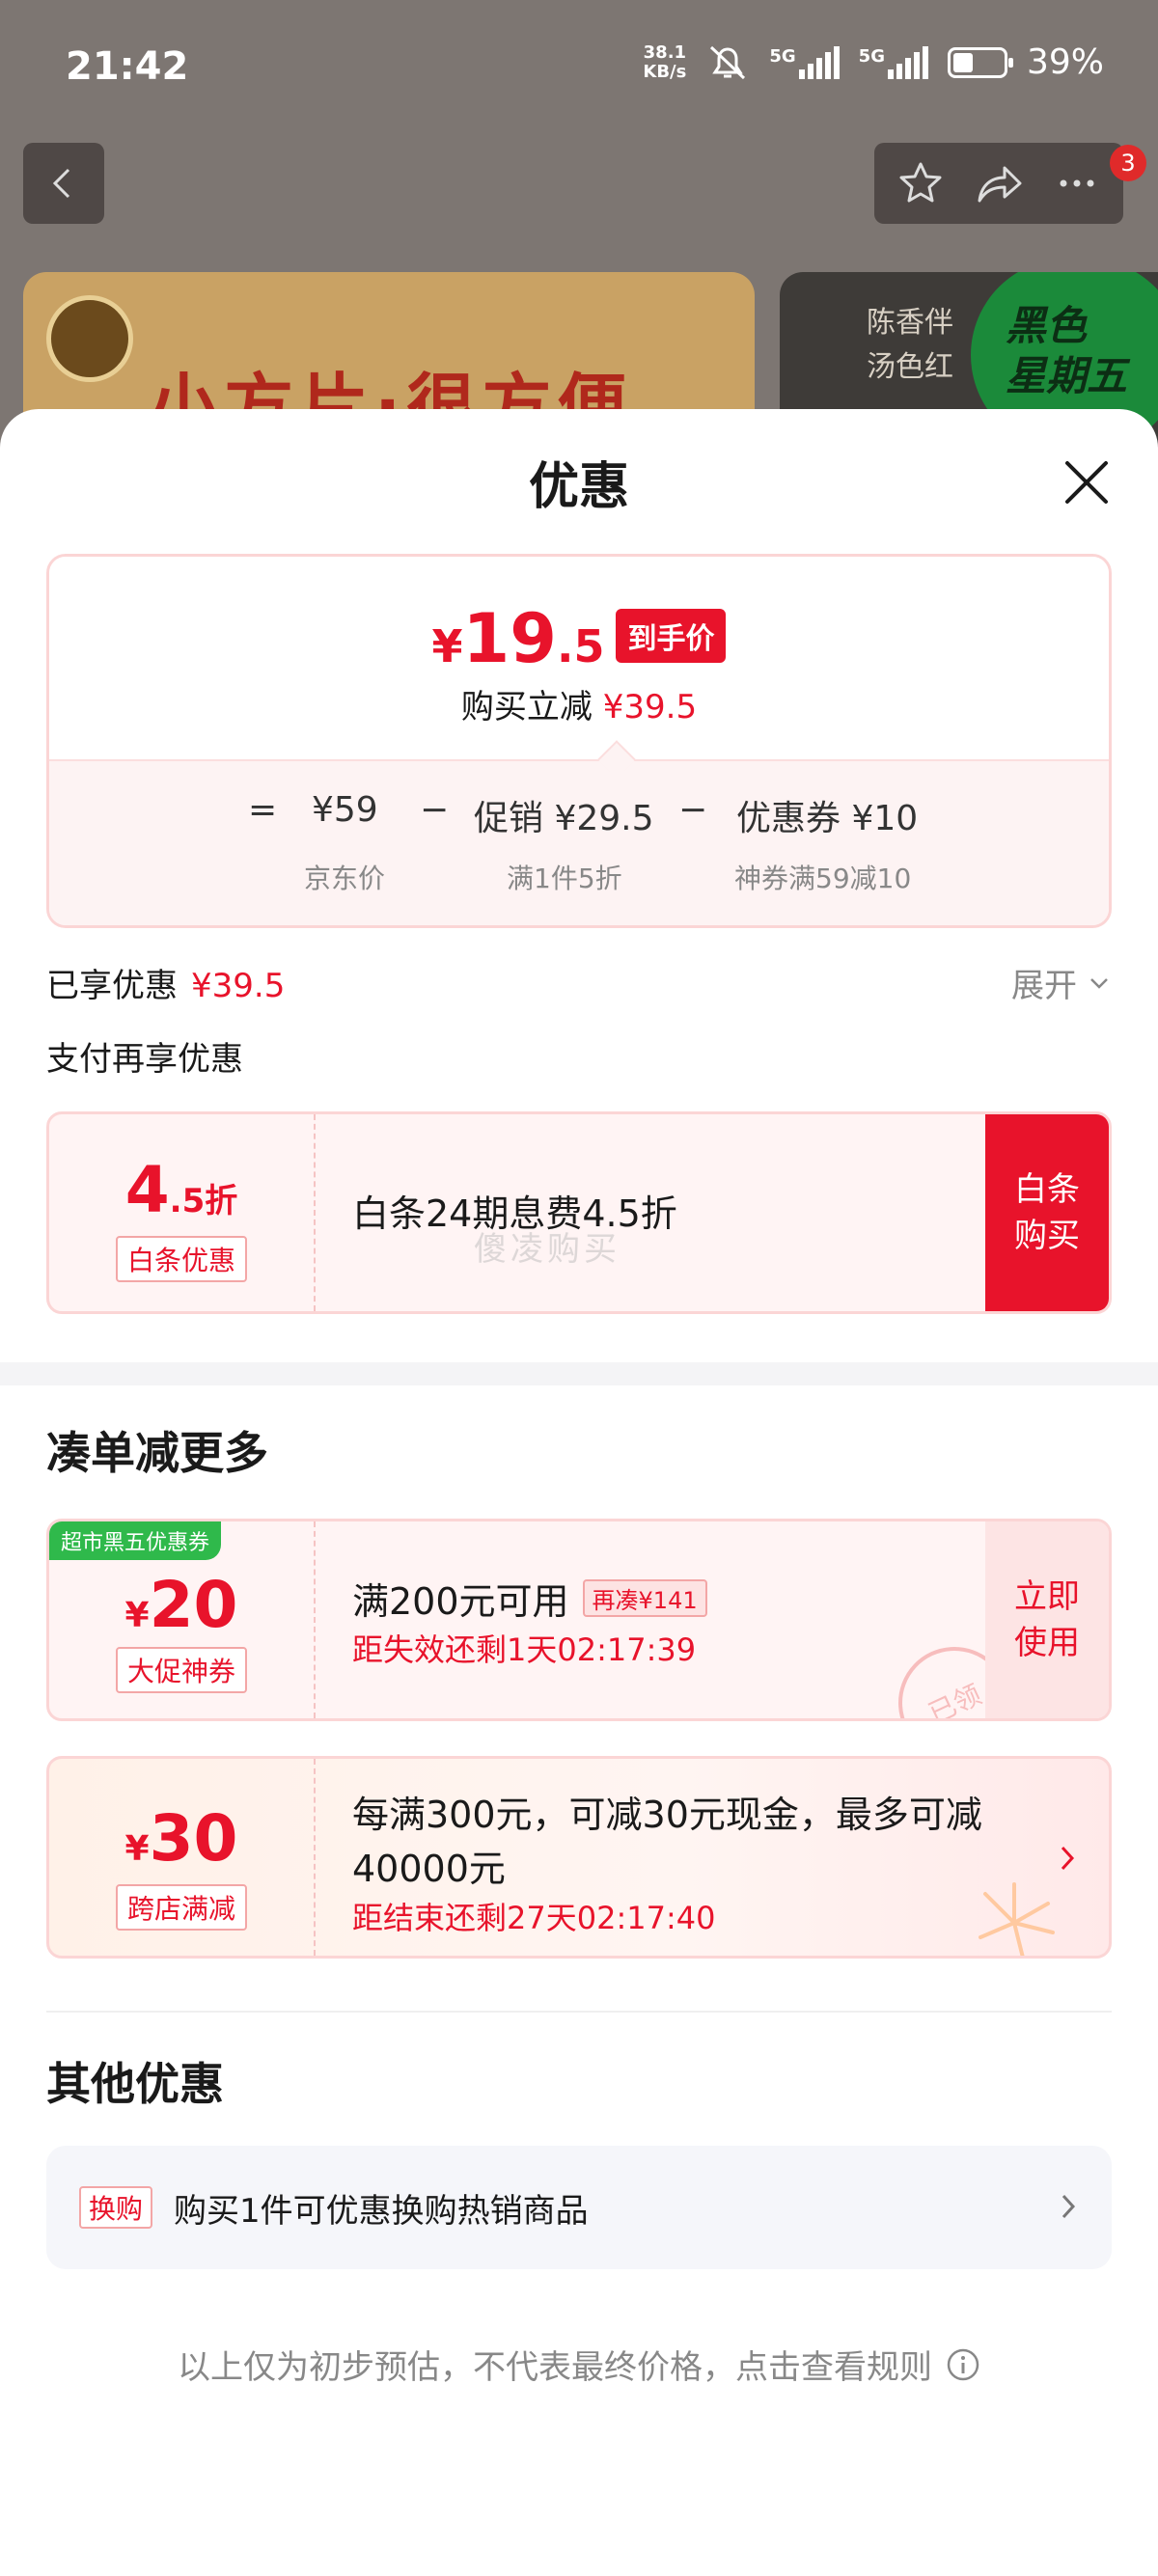 The image size is (1158, 2576). I want to click on other-discount-title: 其他优惠, so click(135, 2084).